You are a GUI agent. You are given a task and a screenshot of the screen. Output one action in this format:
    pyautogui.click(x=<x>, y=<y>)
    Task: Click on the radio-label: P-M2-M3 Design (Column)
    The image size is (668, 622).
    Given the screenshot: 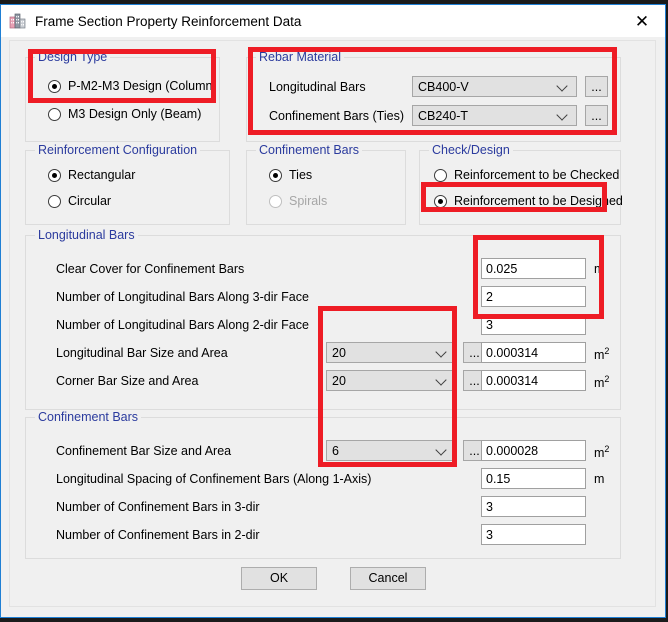 What is the action you would take?
    pyautogui.click(x=142, y=86)
    